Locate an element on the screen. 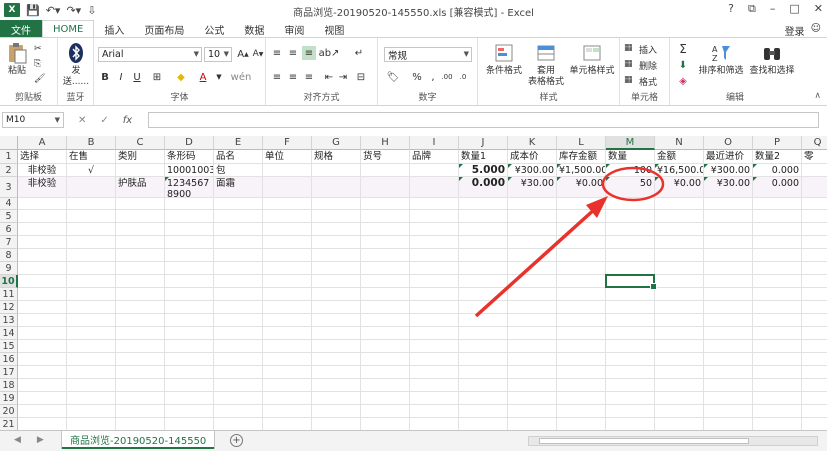 The image size is (827, 451). insert-function-button: fx is located at coordinates (127, 120).